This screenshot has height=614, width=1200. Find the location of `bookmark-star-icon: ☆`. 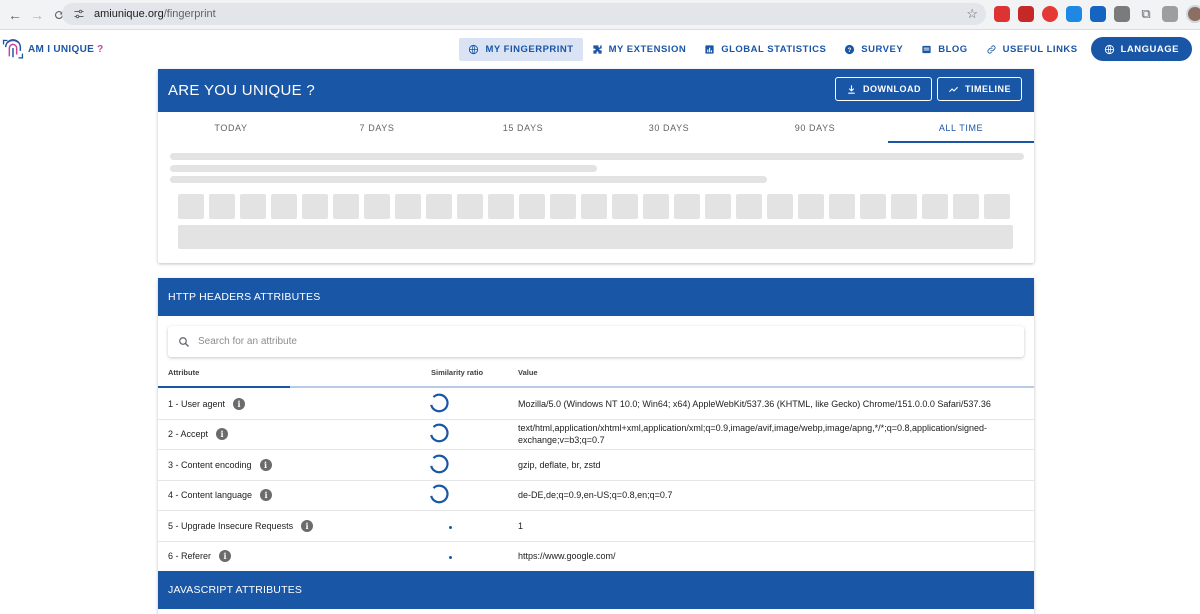

bookmark-star-icon: ☆ is located at coordinates (972, 14).